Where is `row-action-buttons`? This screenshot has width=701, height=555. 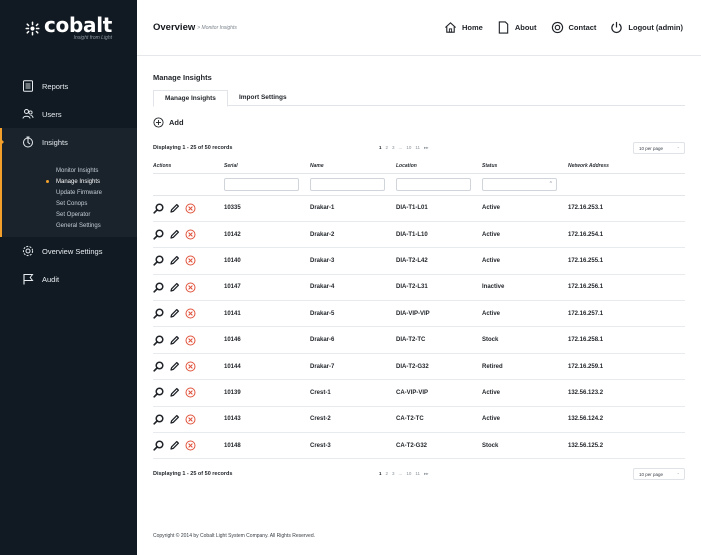 row-action-buttons is located at coordinates (188, 208).